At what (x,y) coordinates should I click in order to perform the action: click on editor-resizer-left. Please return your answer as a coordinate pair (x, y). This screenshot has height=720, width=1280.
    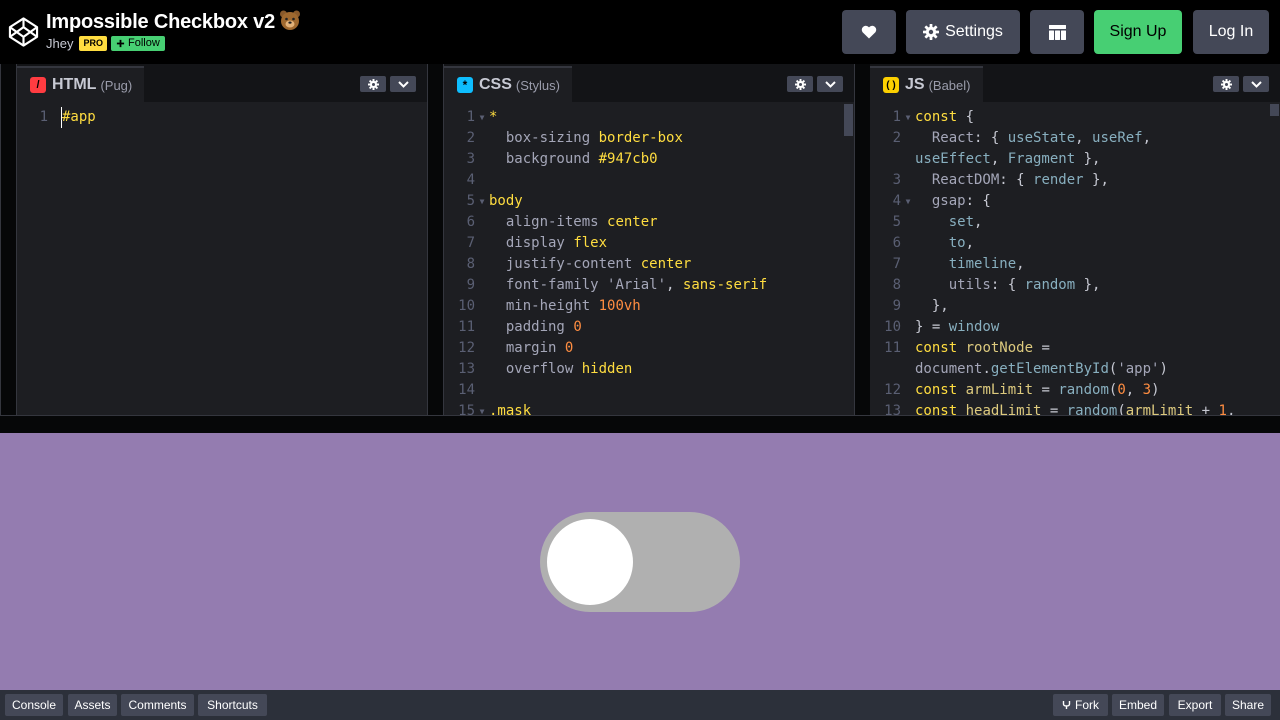
    Looking at the image, I should click on (8, 239).